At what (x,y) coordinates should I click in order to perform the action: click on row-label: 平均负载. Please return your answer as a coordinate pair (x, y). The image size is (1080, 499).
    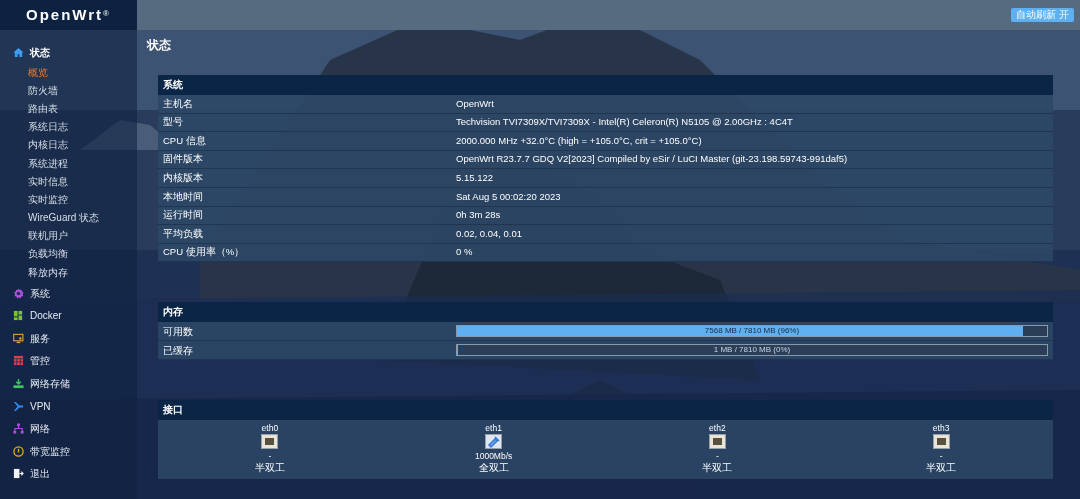
    Looking at the image, I should click on (183, 233).